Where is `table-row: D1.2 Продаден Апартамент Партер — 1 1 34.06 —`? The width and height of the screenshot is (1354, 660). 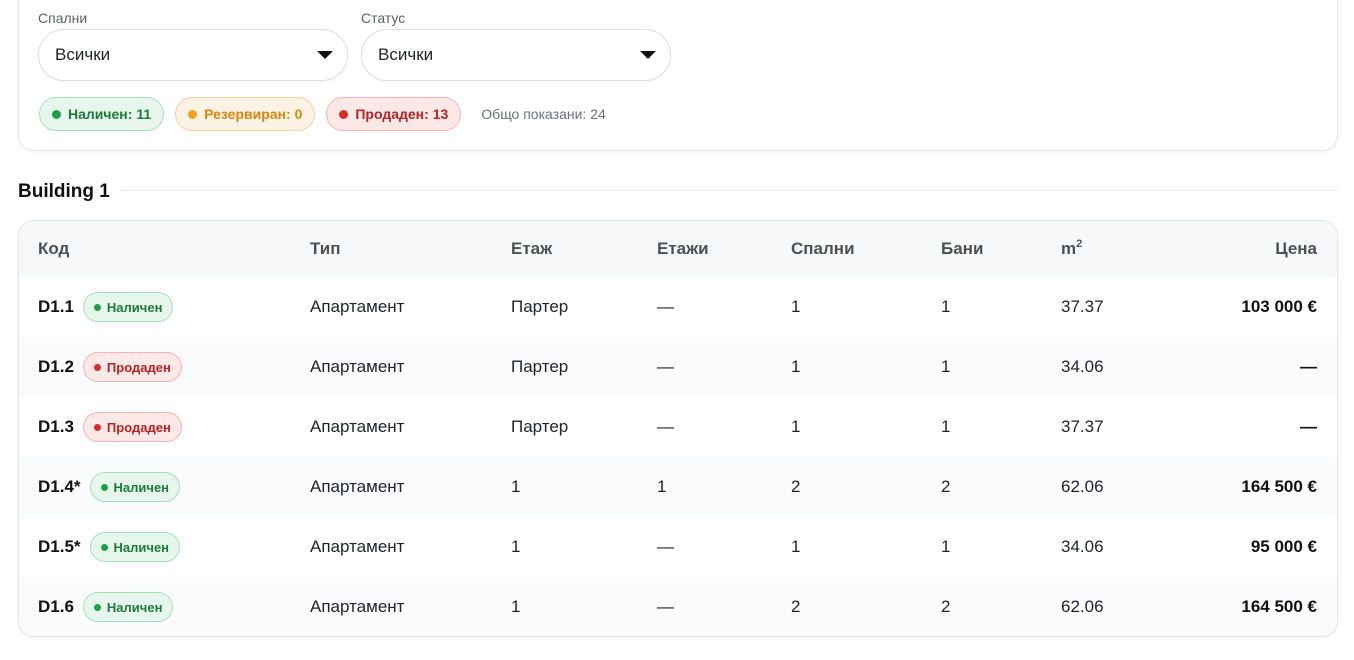
table-row: D1.2 Продаден Апартамент Партер — 1 1 34.06 — is located at coordinates (678, 367).